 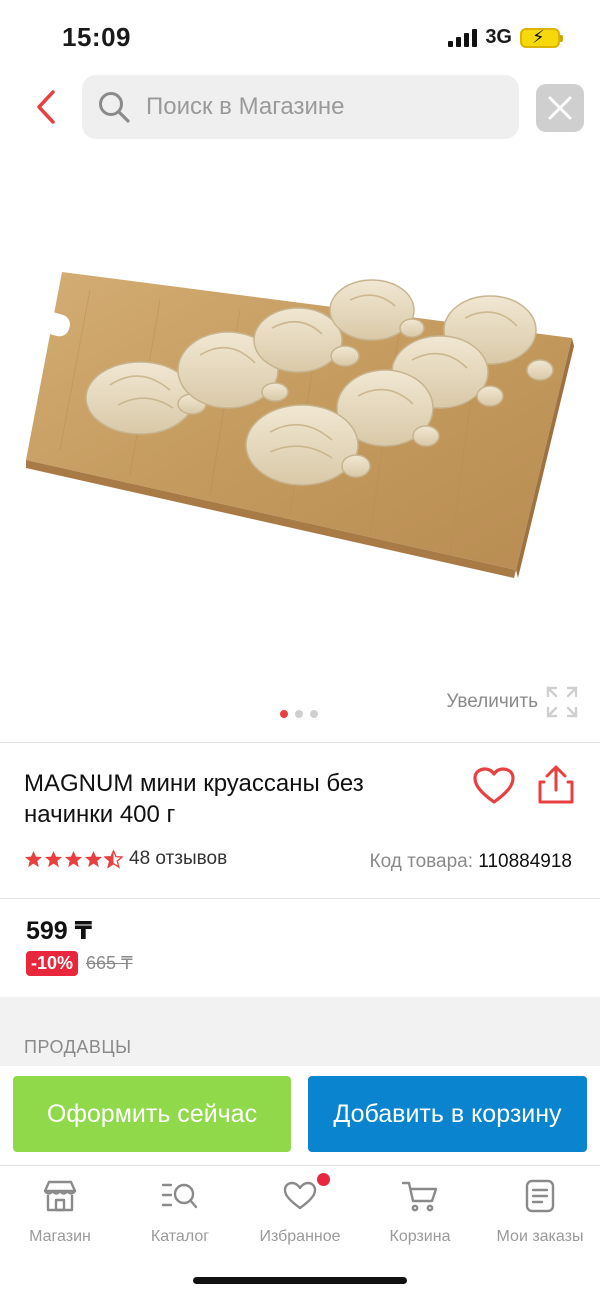 What do you see at coordinates (300, 1236) in the screenshot?
I see `nav-label: Избранное` at bounding box center [300, 1236].